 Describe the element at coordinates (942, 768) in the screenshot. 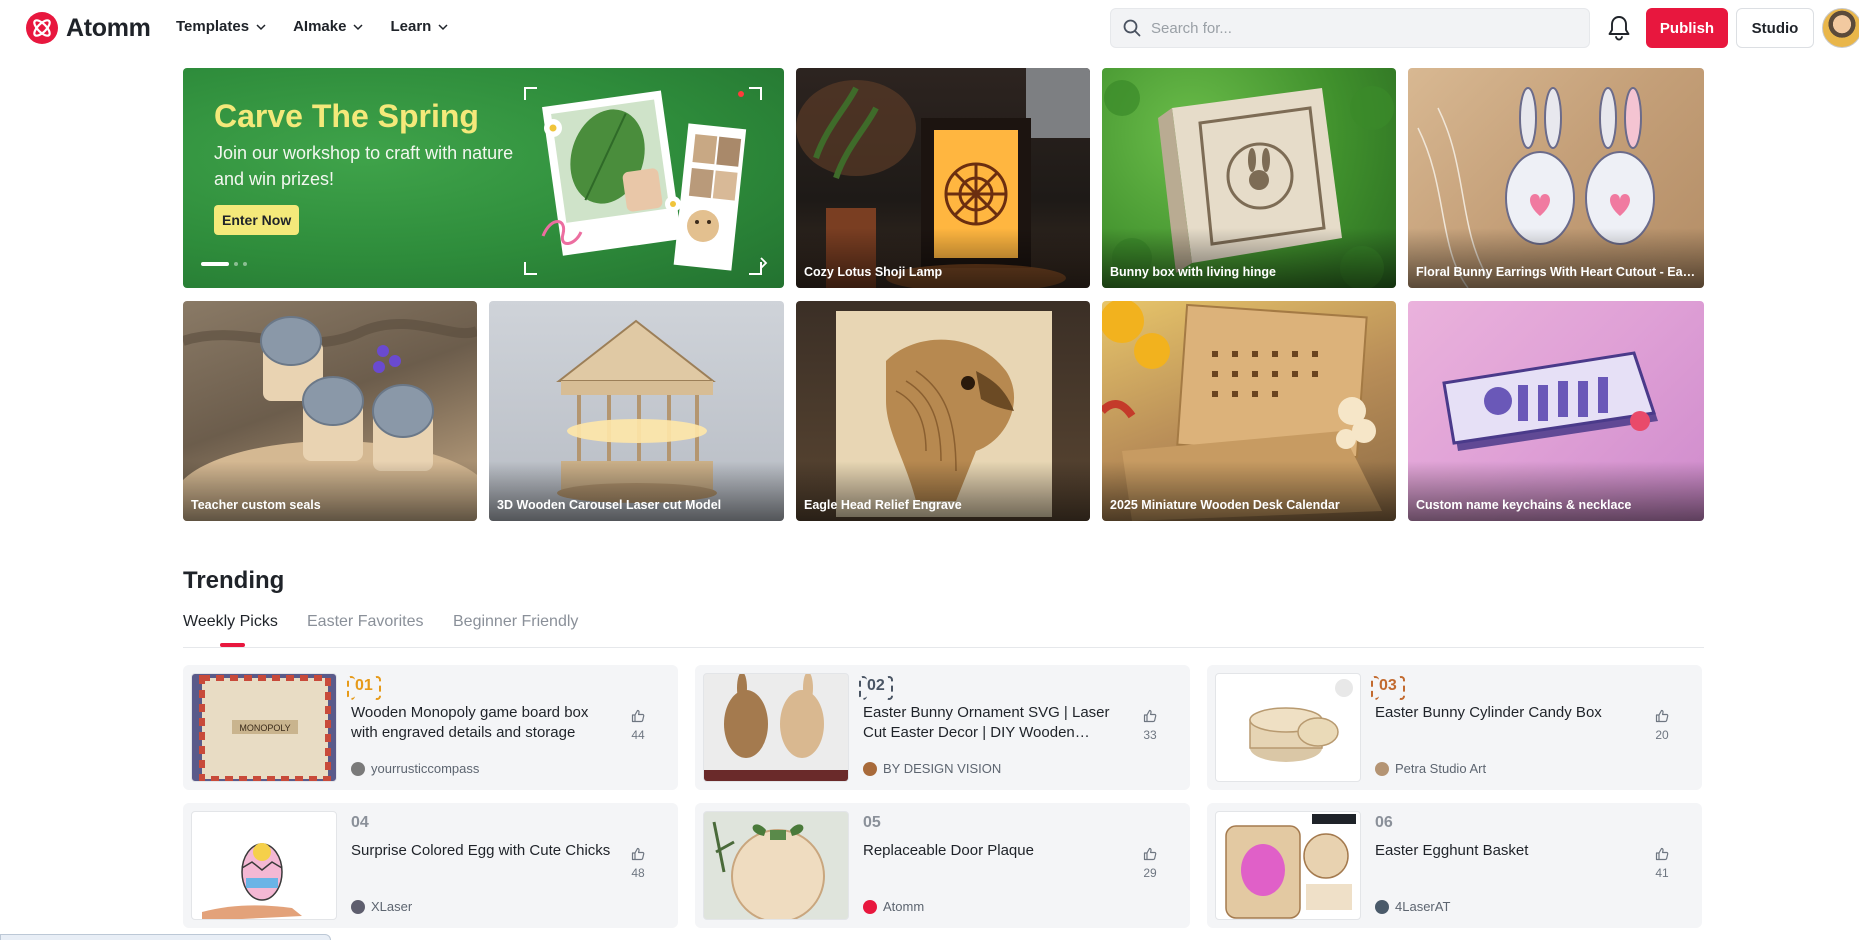

I see `author-name: BY DESIGN VISION` at that location.